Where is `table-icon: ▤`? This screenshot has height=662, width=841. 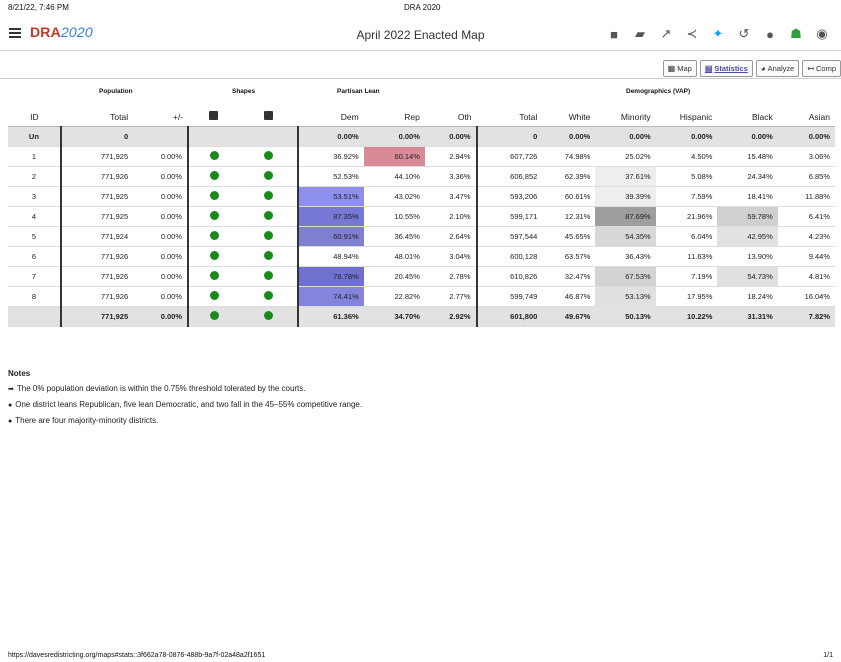
table-icon: ▤ is located at coordinates (708, 68).